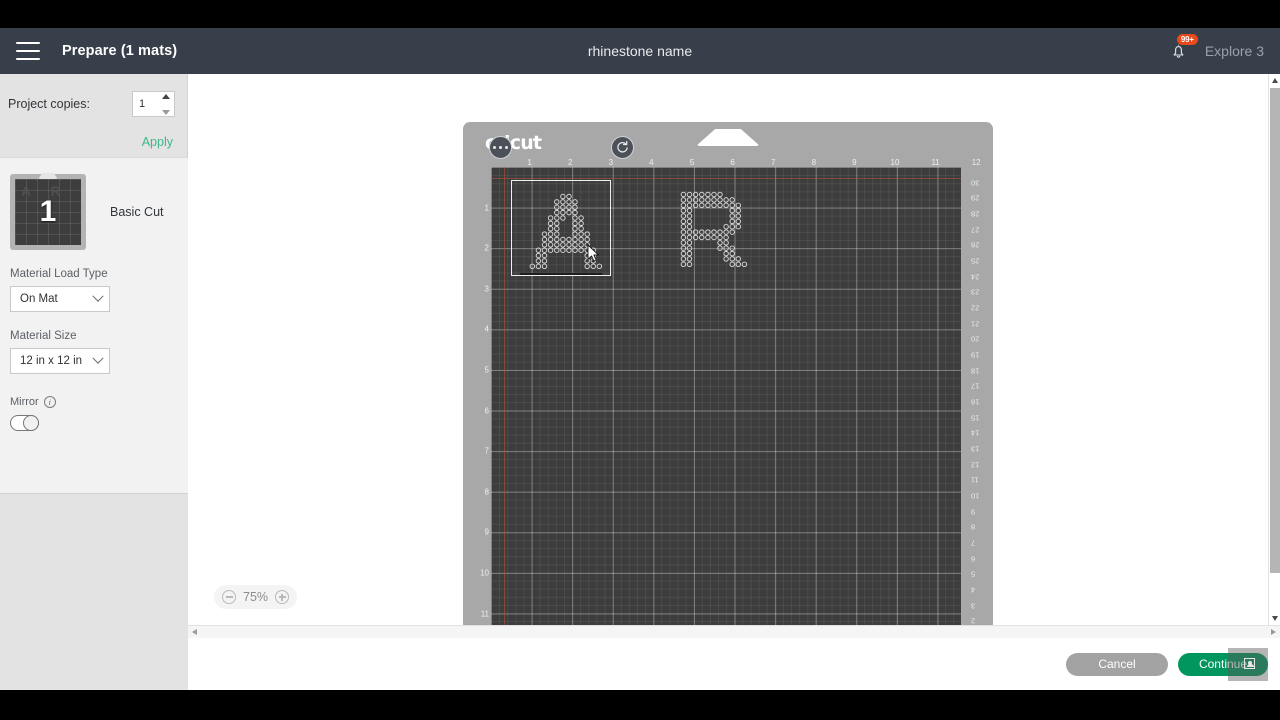 This screenshot has width=1280, height=720. What do you see at coordinates (486, 411) in the screenshot?
I see `ruler-left-tick: 6` at bounding box center [486, 411].